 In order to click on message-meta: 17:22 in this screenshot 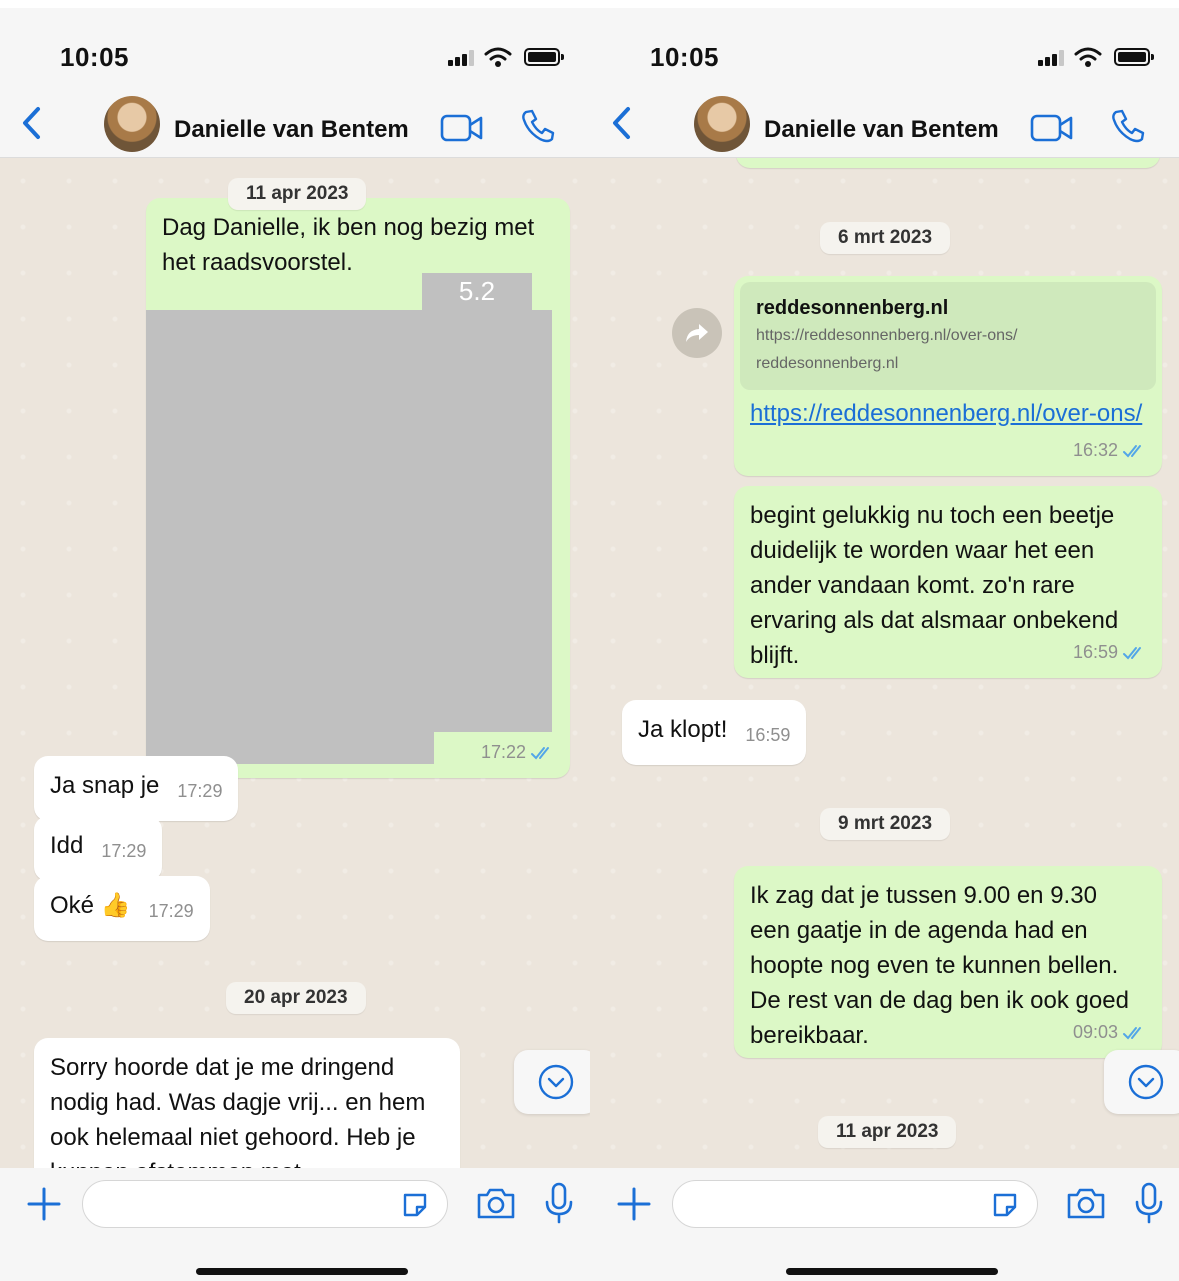, I will do `click(518, 752)`.